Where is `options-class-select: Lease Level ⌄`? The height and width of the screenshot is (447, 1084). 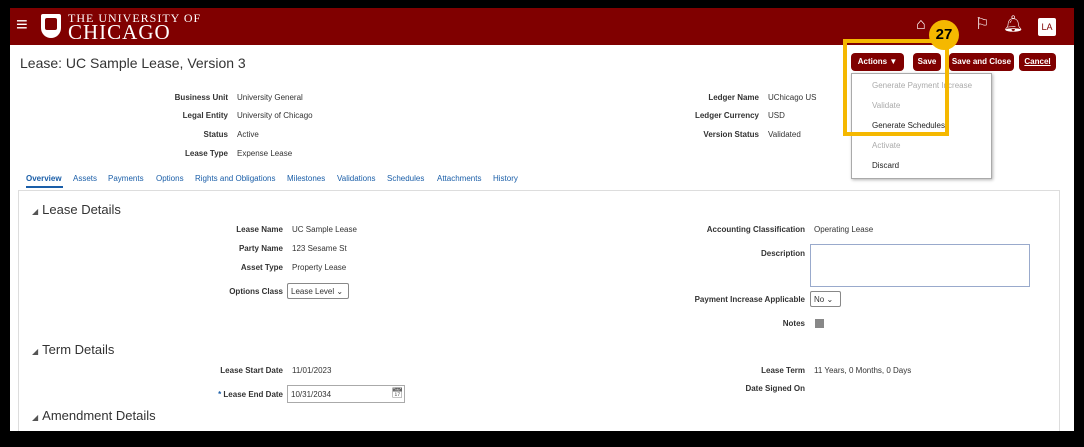 options-class-select: Lease Level ⌄ is located at coordinates (318, 291).